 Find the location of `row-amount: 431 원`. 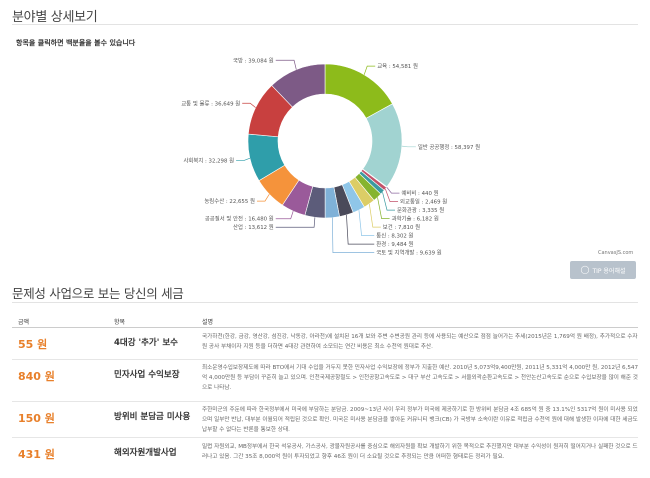

row-amount: 431 원 is located at coordinates (36, 454).